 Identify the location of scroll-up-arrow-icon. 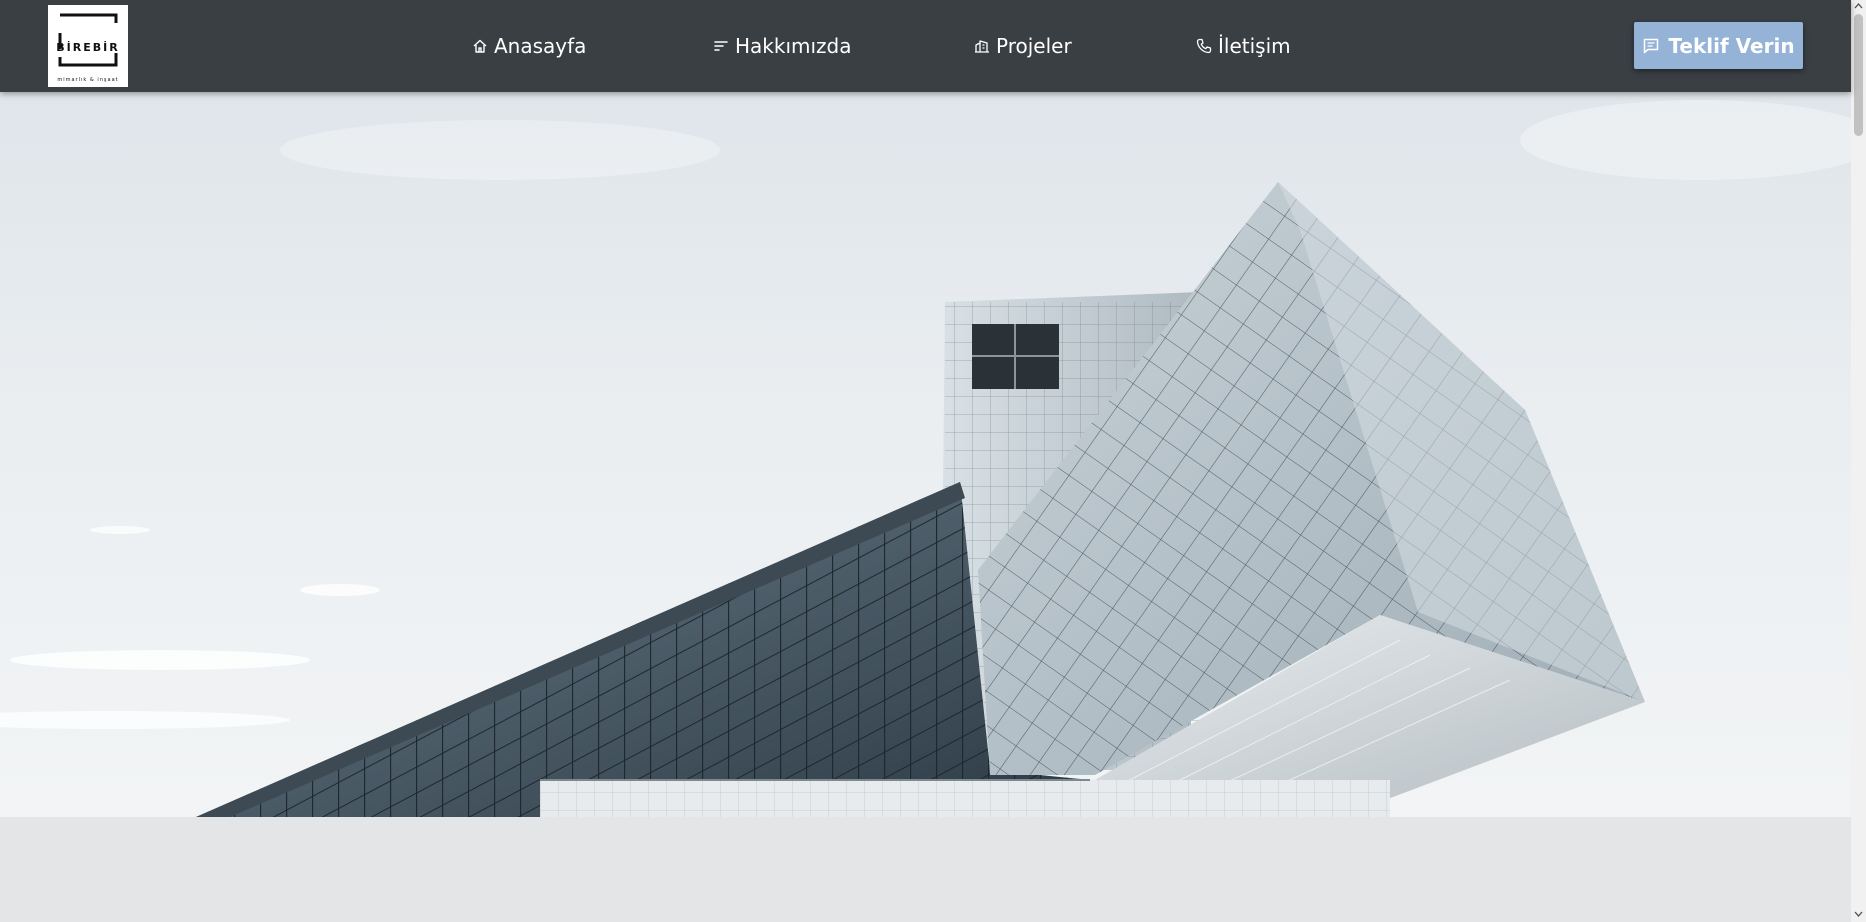
(1858, 6).